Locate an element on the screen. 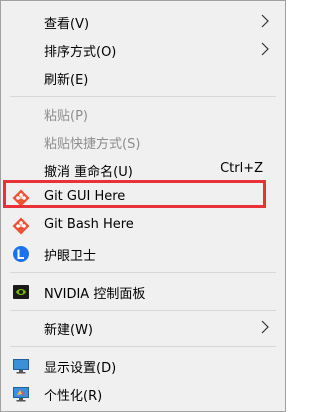 The image size is (320, 412). nvidia-label: NVIDIA 控制面板 is located at coordinates (95, 294).